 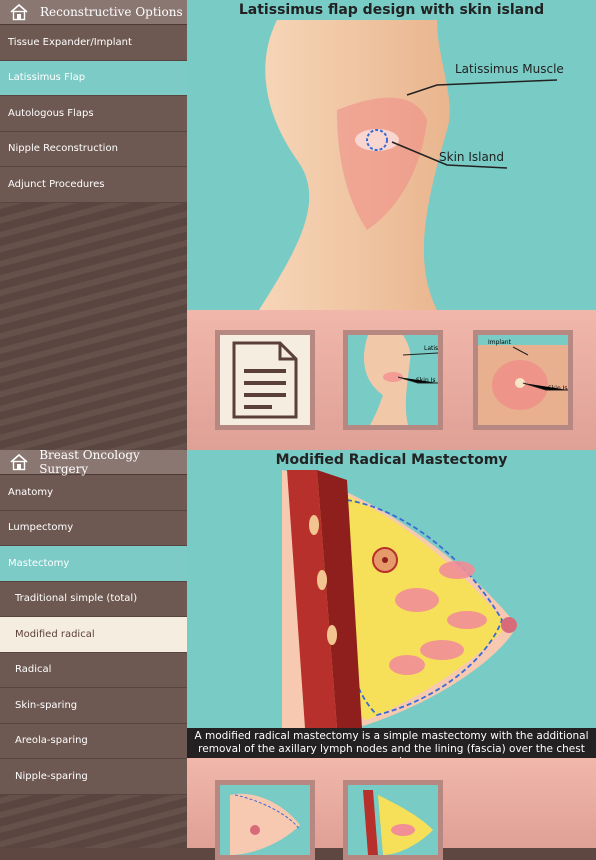 What do you see at coordinates (426, 380) in the screenshot?
I see `thumb-skin-label: Skin Is` at bounding box center [426, 380].